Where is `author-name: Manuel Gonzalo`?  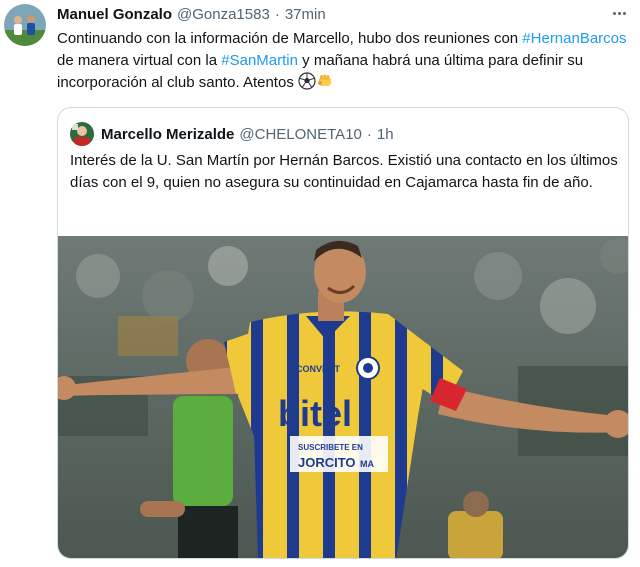
author-name: Manuel Gonzalo is located at coordinates (114, 14).